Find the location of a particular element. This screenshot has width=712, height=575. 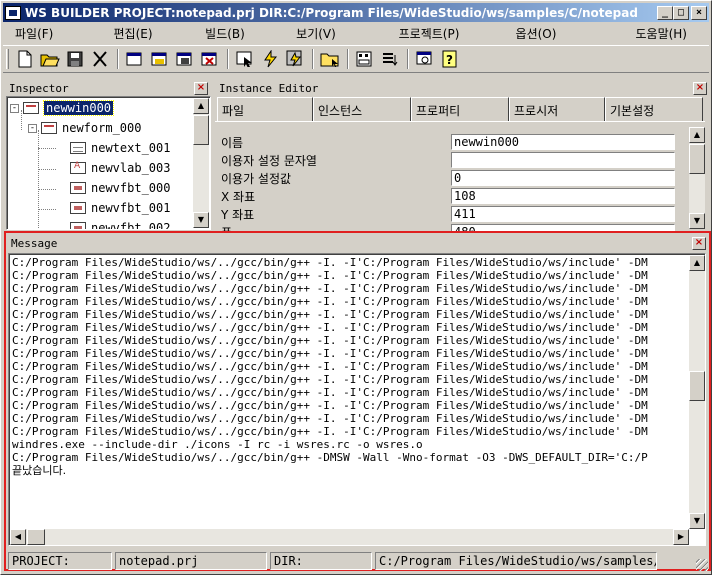

menu-view: 보기(V) is located at coordinates (316, 33).